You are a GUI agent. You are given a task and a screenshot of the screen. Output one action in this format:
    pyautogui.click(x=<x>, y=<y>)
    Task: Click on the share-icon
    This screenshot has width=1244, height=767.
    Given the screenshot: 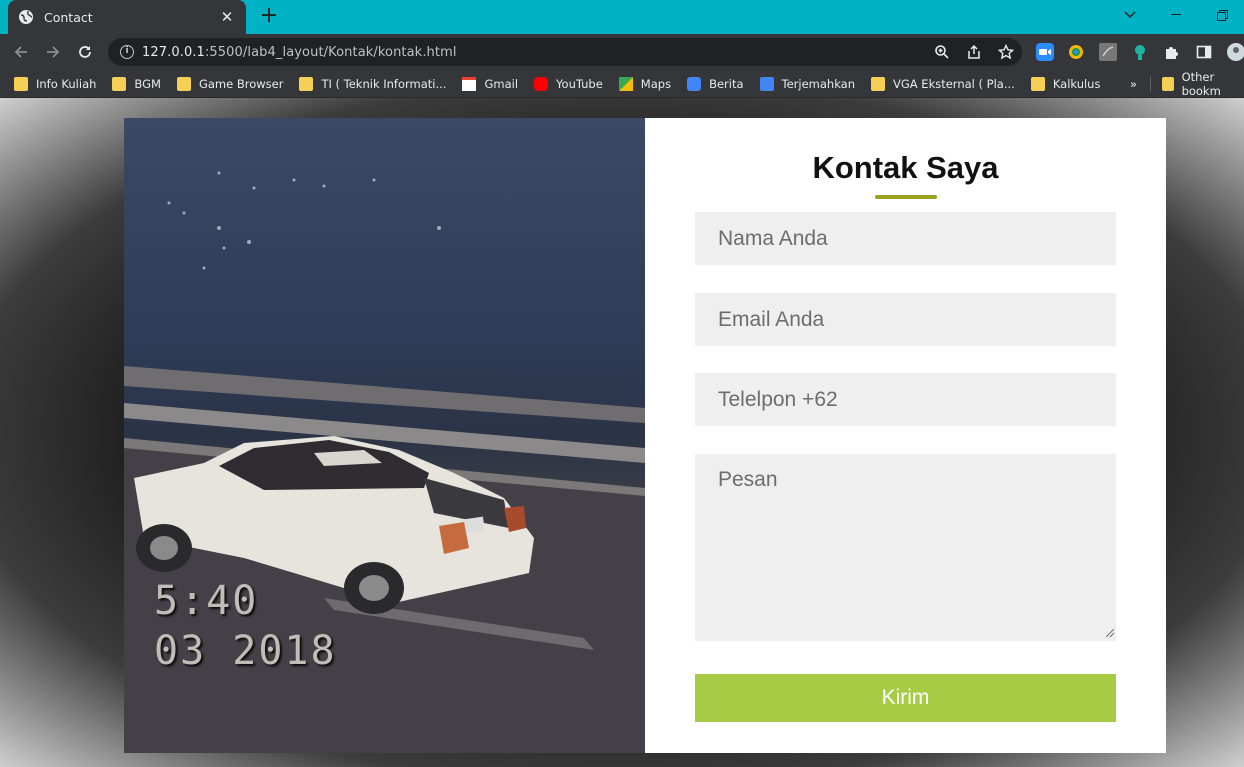 What is the action you would take?
    pyautogui.click(x=974, y=52)
    